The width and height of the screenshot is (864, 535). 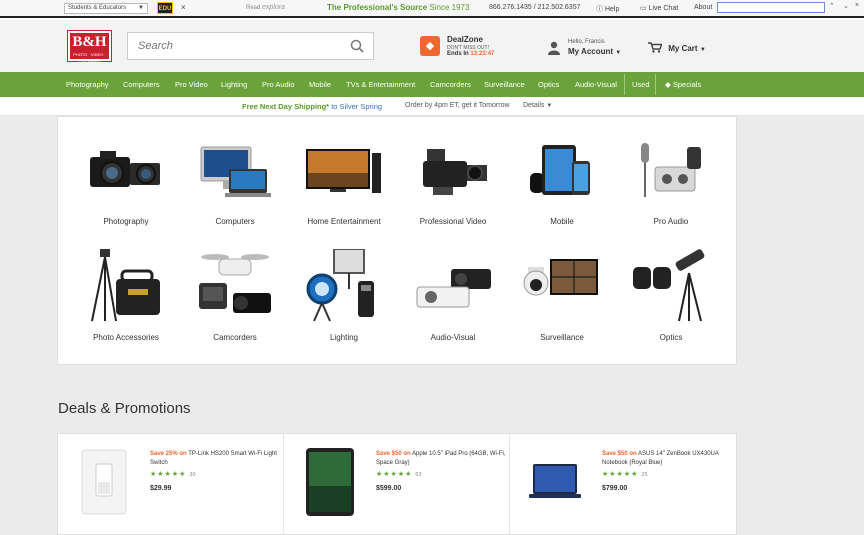 What do you see at coordinates (458, 54) in the screenshot?
I see `dealzone-ends-label: Ends In` at bounding box center [458, 54].